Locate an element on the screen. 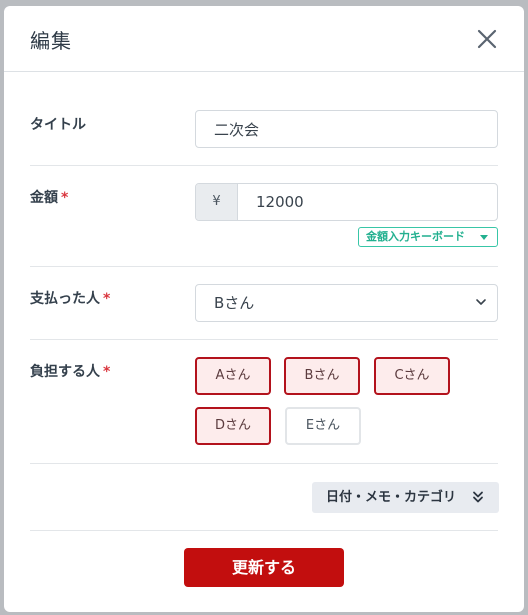 The width and height of the screenshot is (528, 615). close-icon is located at coordinates (487, 39).